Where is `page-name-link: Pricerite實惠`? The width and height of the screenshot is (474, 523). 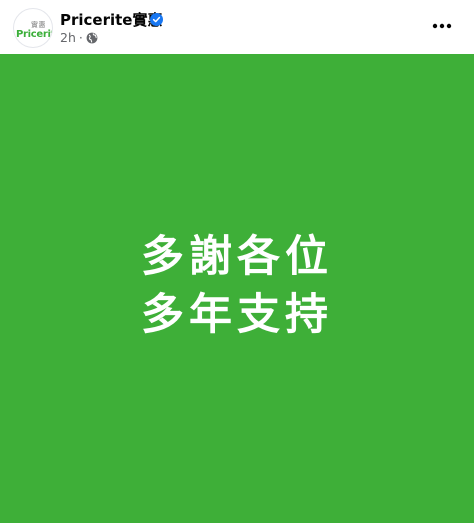
page-name-link: Pricerite實惠 is located at coordinates (111, 19).